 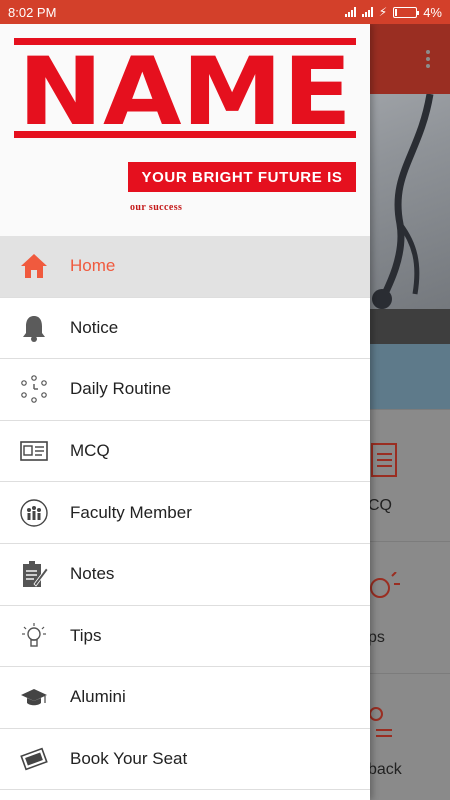 I want to click on menu-item-label: Notice, so click(x=94, y=327).